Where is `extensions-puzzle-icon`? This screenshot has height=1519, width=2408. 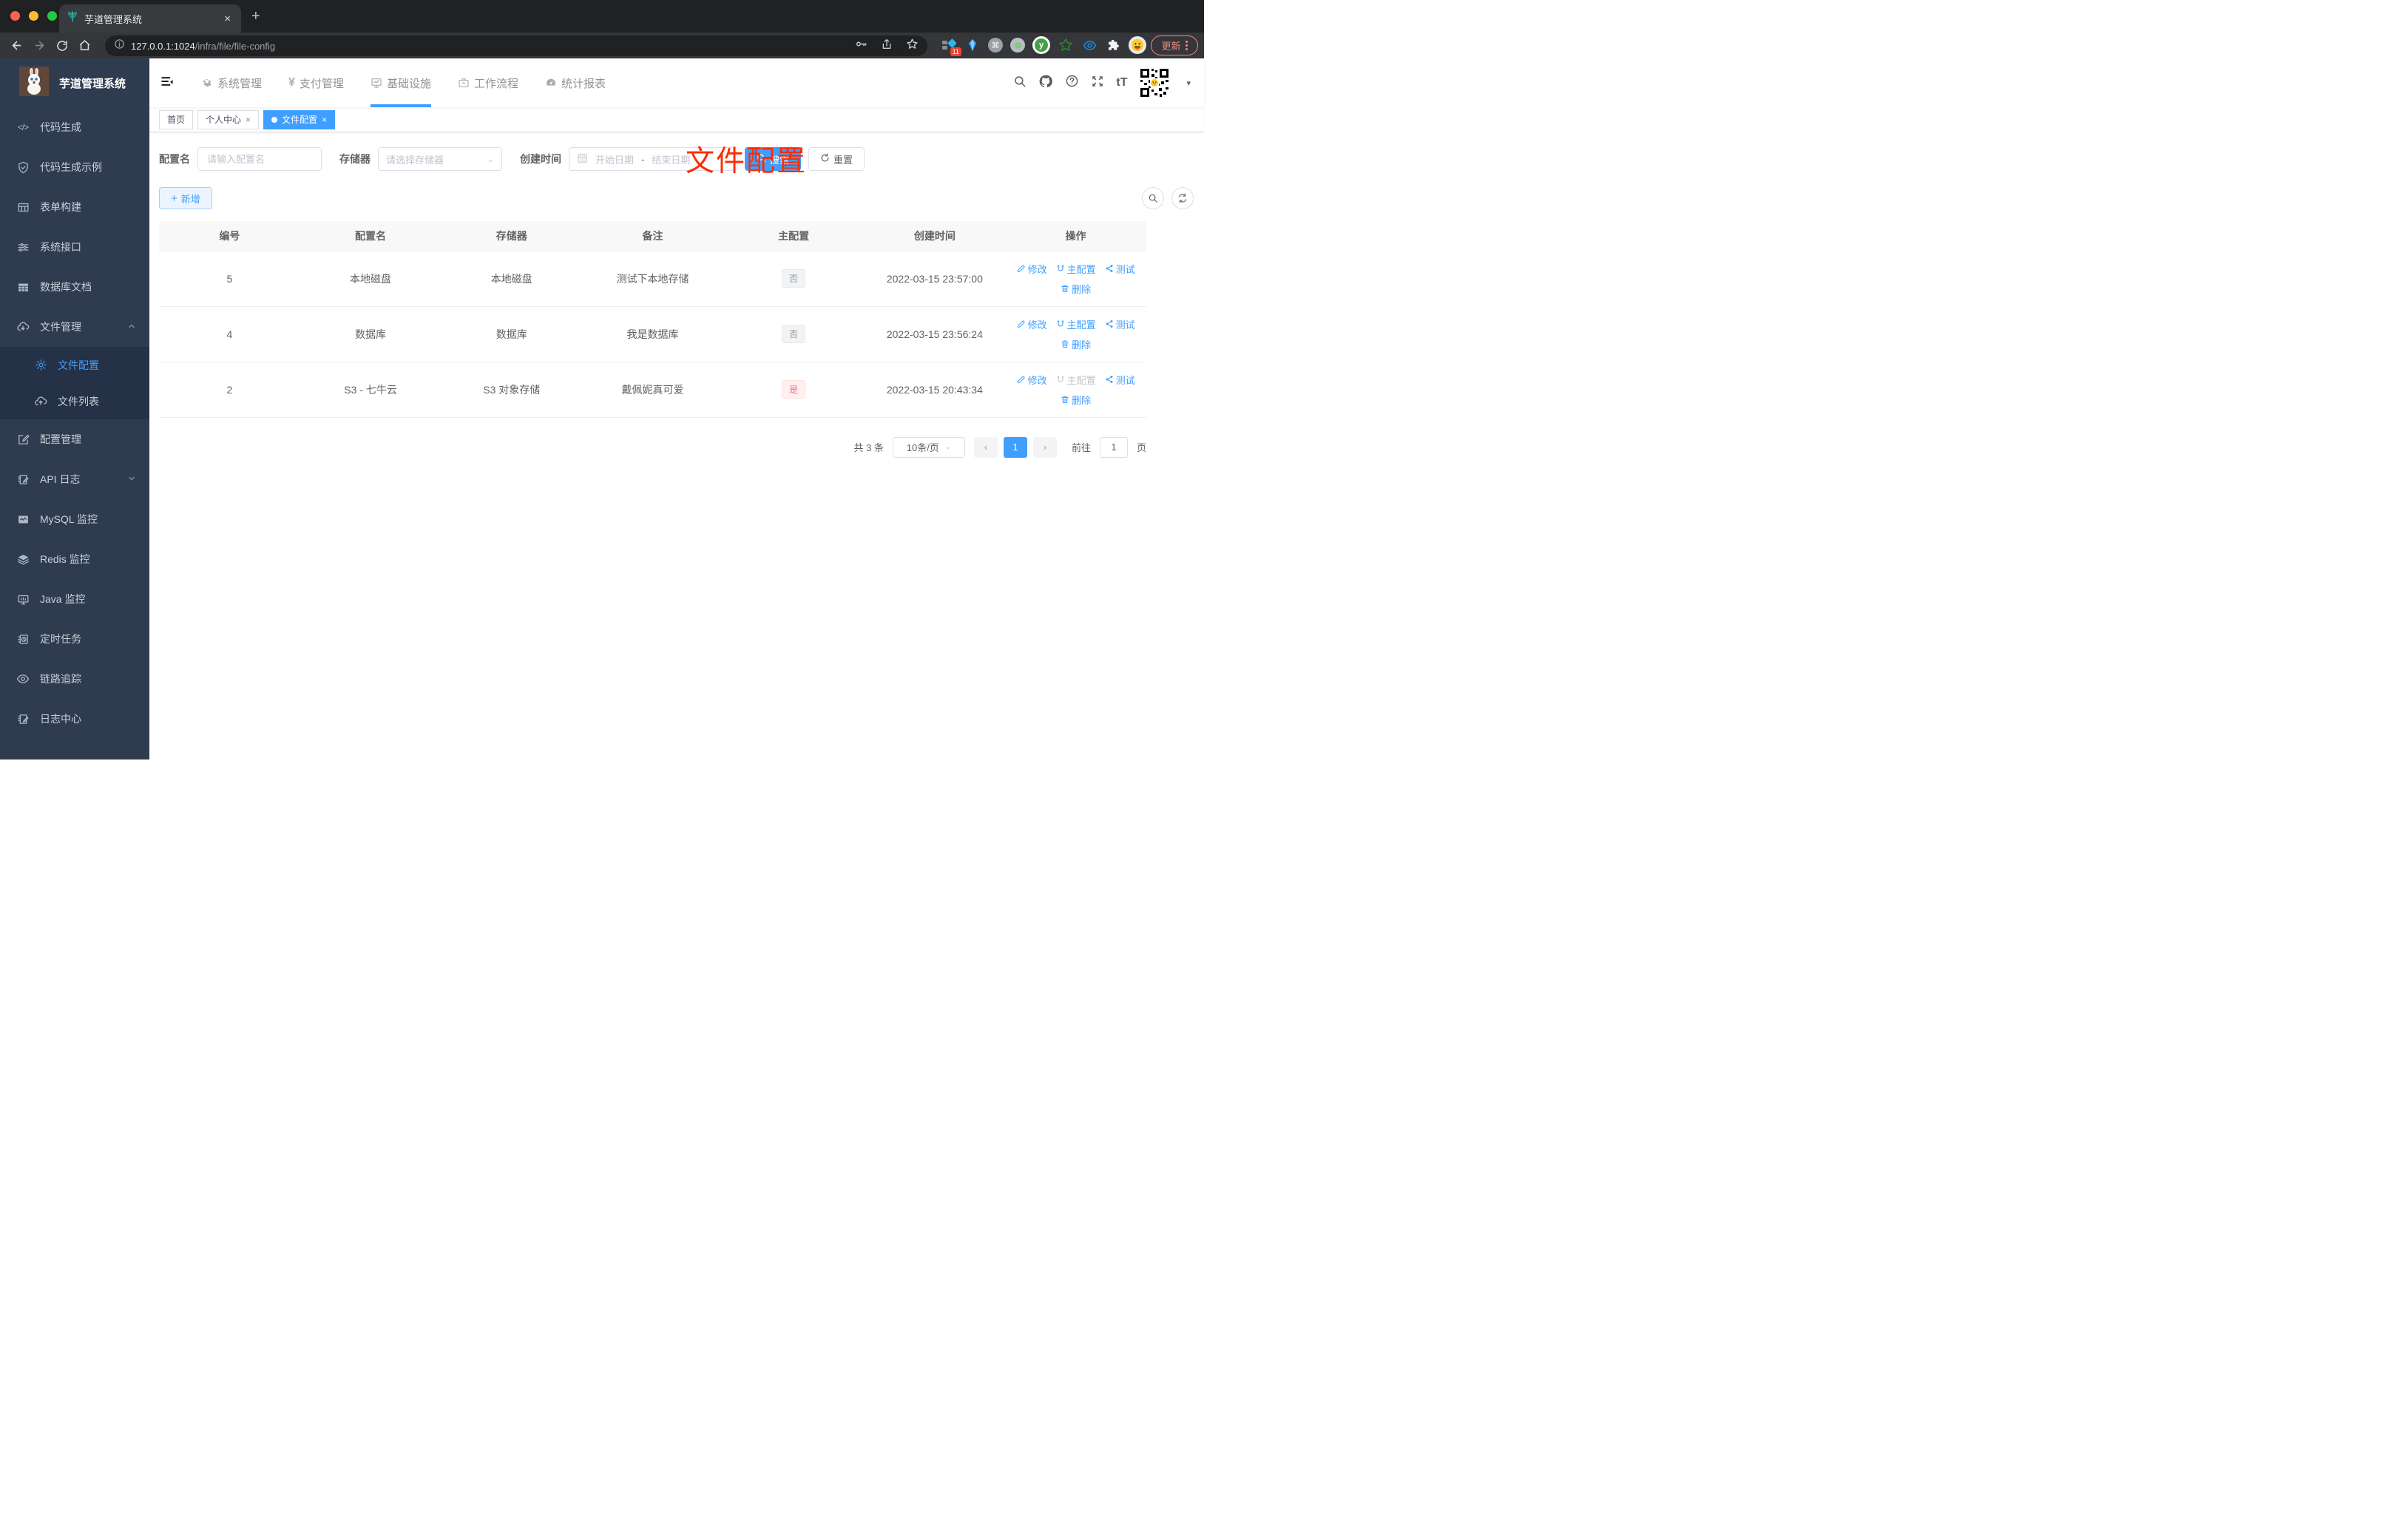
extensions-puzzle-icon is located at coordinates (1113, 45).